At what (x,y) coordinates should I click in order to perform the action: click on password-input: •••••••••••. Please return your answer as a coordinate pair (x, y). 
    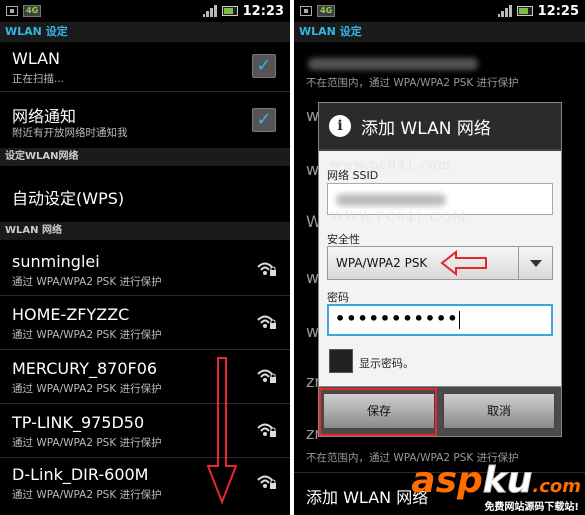
    Looking at the image, I should click on (440, 320).